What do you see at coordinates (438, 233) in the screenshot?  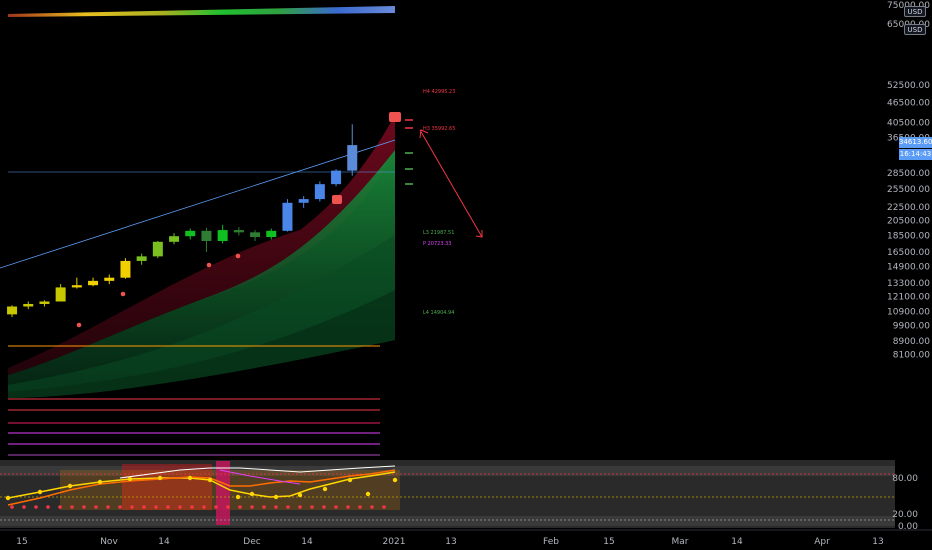 I see `pivot-label-l3: L3 21987.51` at bounding box center [438, 233].